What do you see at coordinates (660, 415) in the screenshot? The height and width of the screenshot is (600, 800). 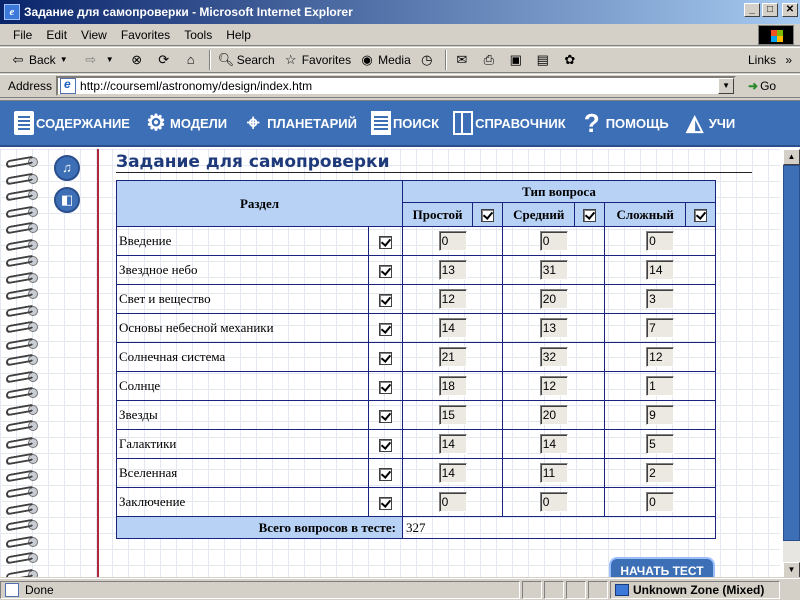 I see `hard-count-input: 9` at bounding box center [660, 415].